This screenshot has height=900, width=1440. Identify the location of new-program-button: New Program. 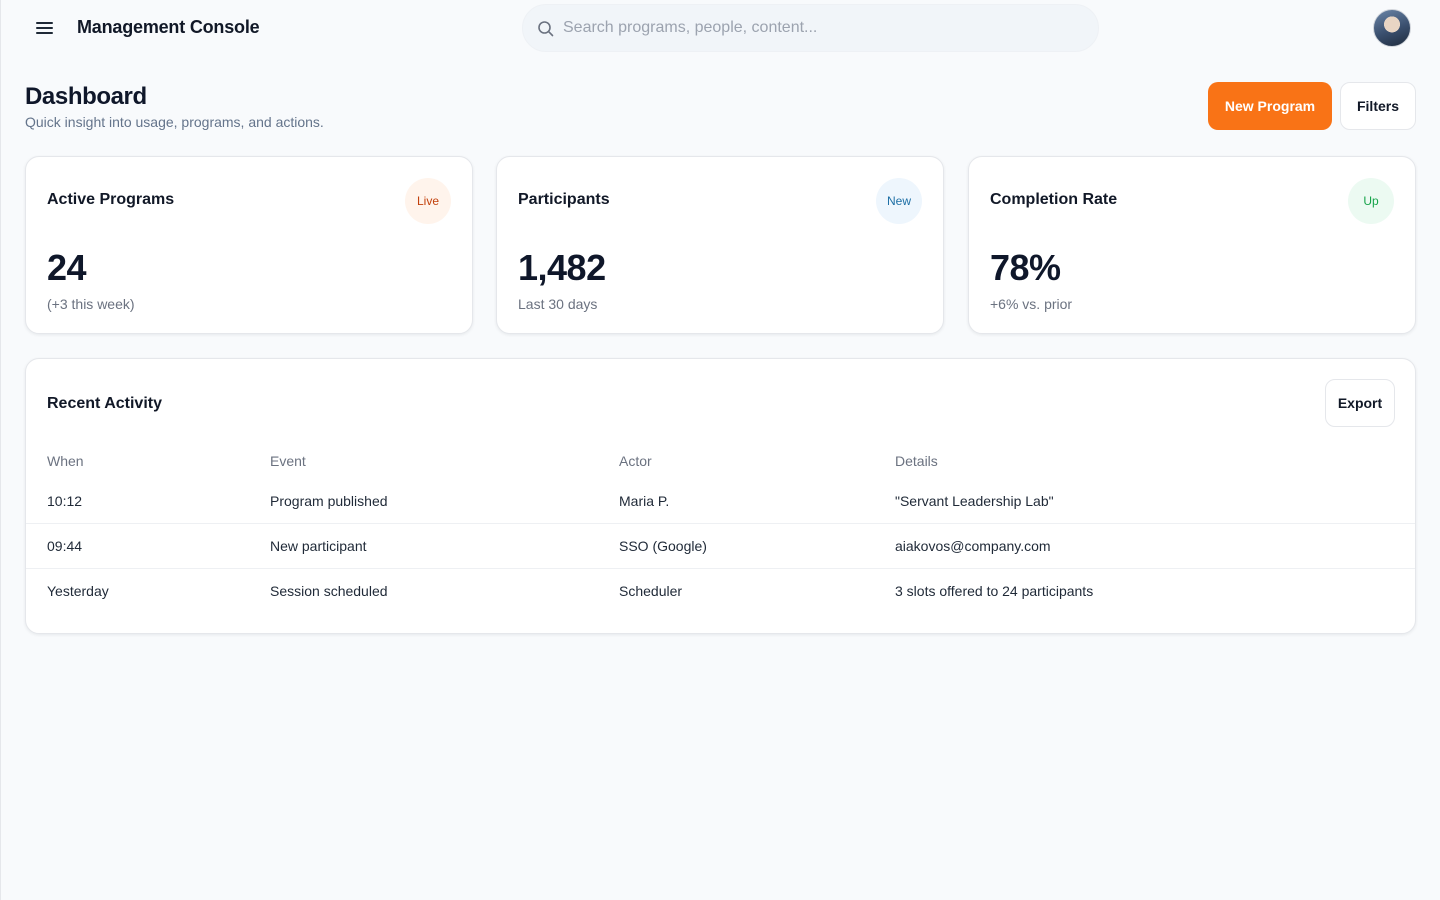
(1270, 106).